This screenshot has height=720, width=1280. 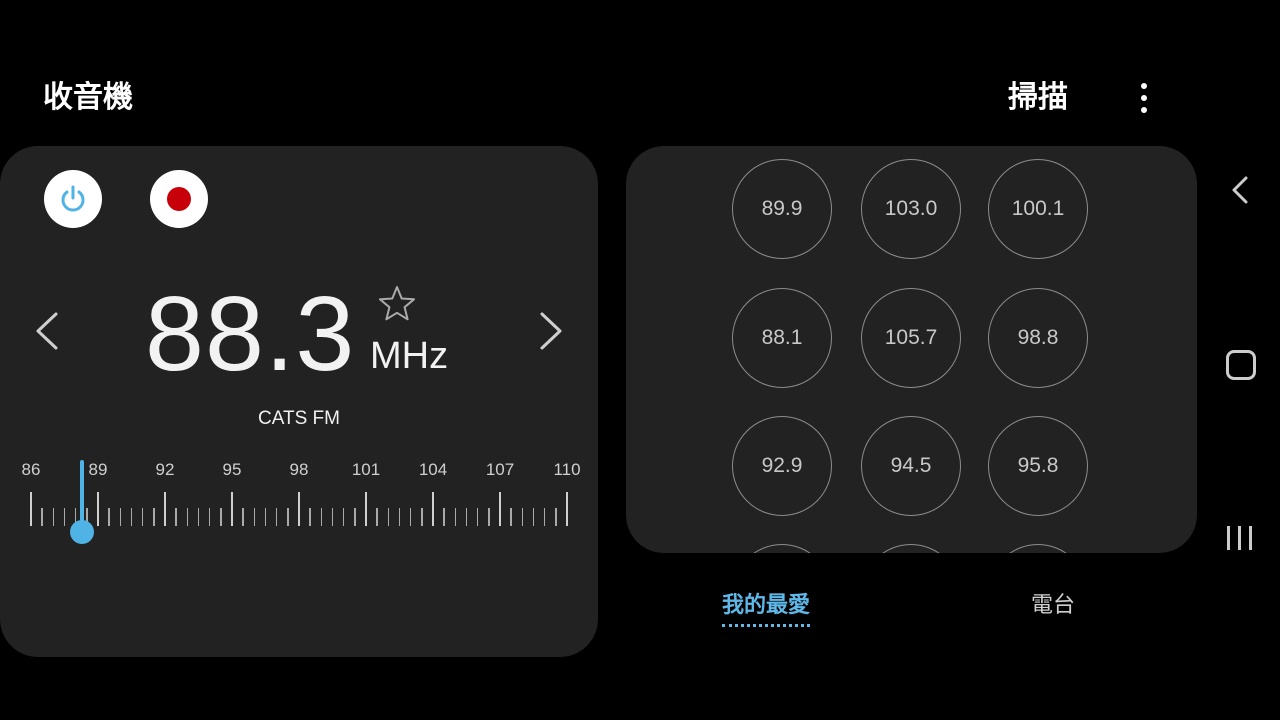 I want to click on record-button, so click(x=179, y=199).